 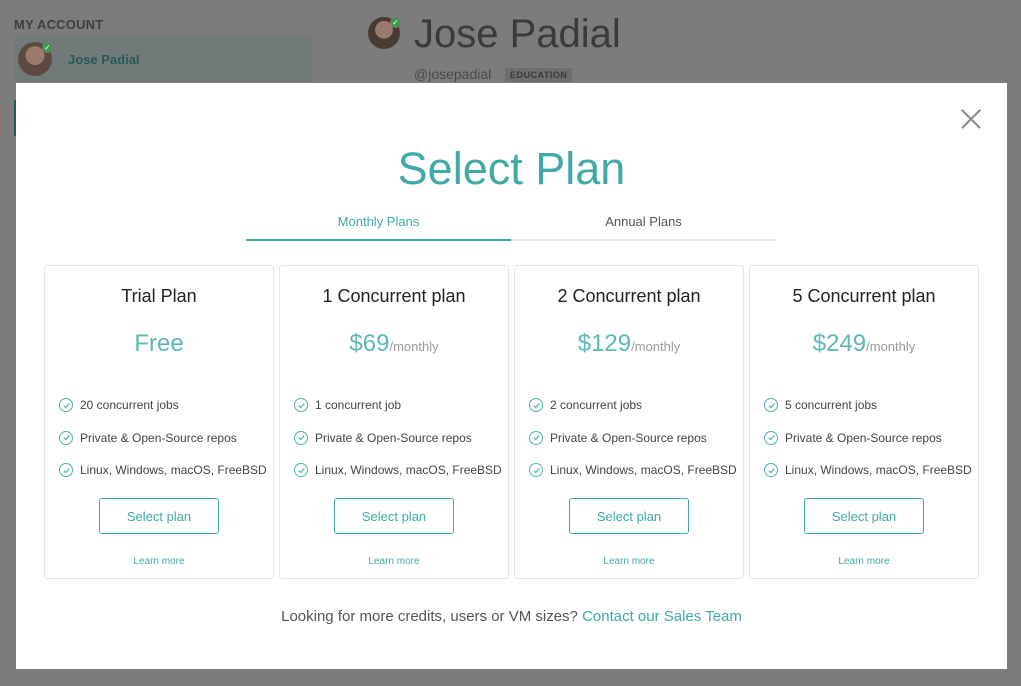 What do you see at coordinates (517, 34) in the screenshot?
I see `profile-name: Jose Padial` at bounding box center [517, 34].